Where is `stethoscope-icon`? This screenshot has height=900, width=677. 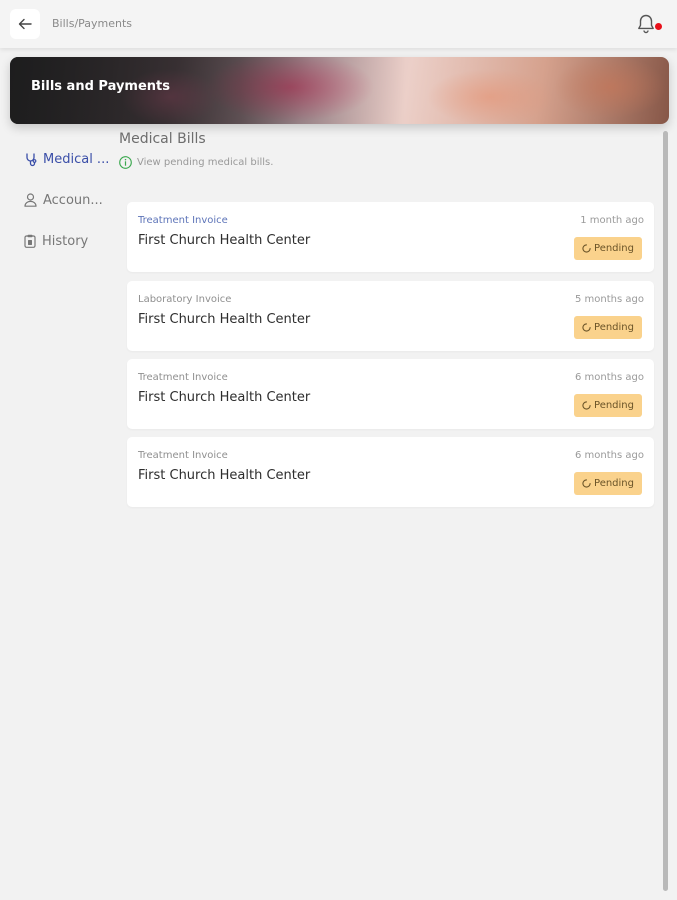 stethoscope-icon is located at coordinates (31, 159).